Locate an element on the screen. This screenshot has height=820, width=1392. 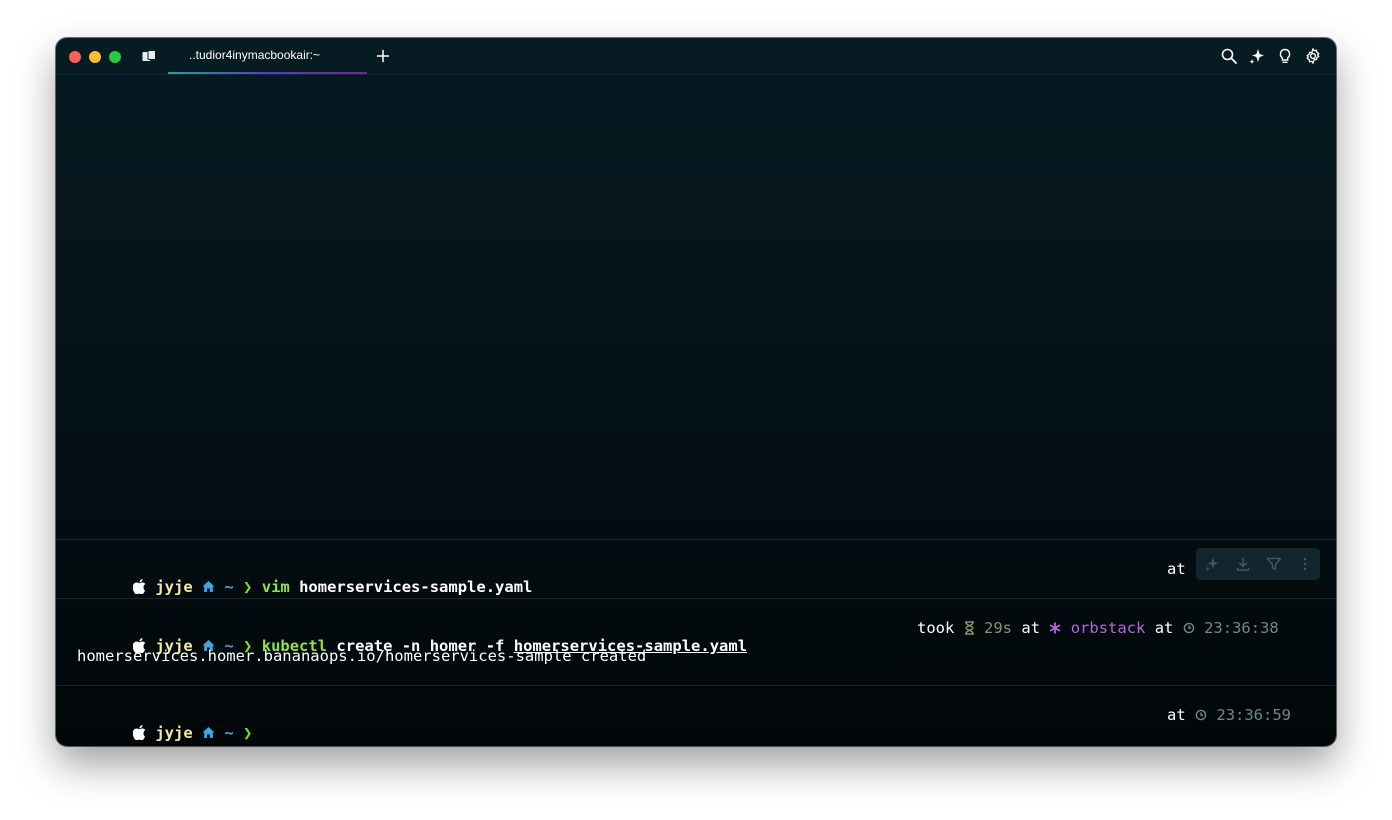
command-args: homerservices-sample.yaml is located at coordinates (416, 587).